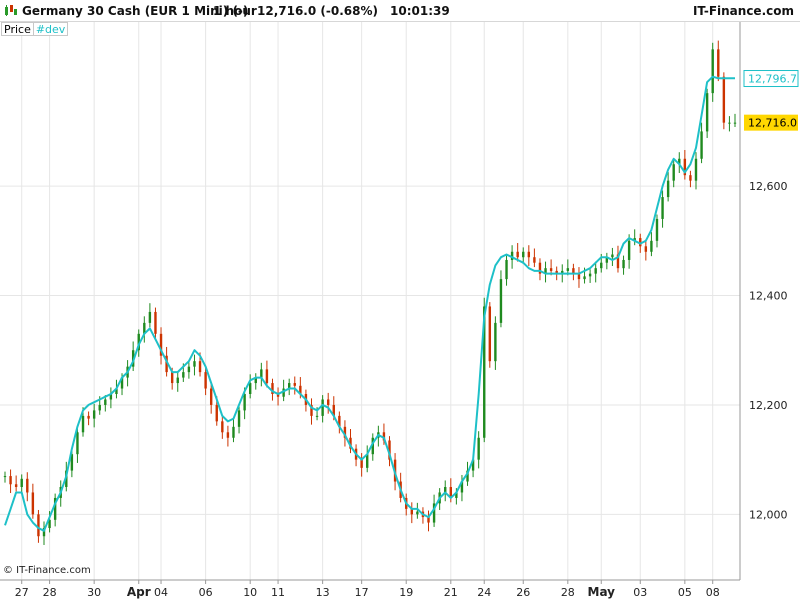  Describe the element at coordinates (743, 11) in the screenshot. I see `brand-name: IT-Finance.com` at that location.